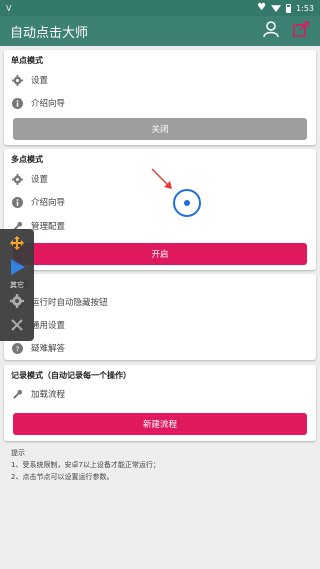  I want to click on app-title: 自动点击大师, so click(49, 33).